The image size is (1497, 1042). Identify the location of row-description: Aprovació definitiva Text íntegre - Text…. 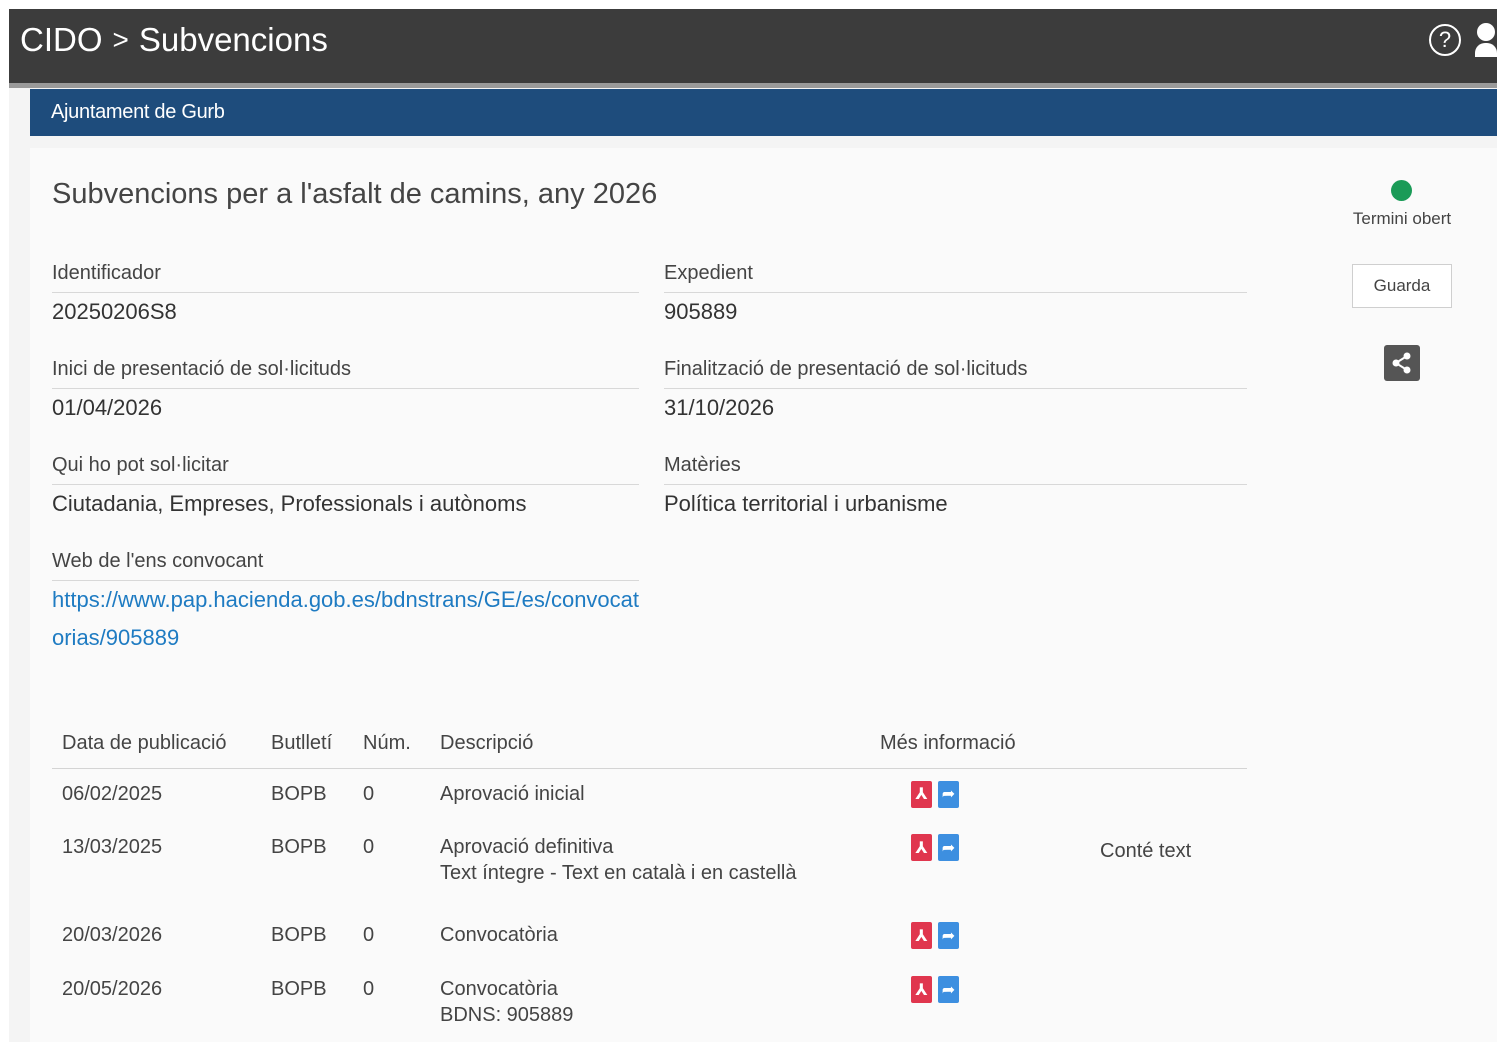
(650, 866).